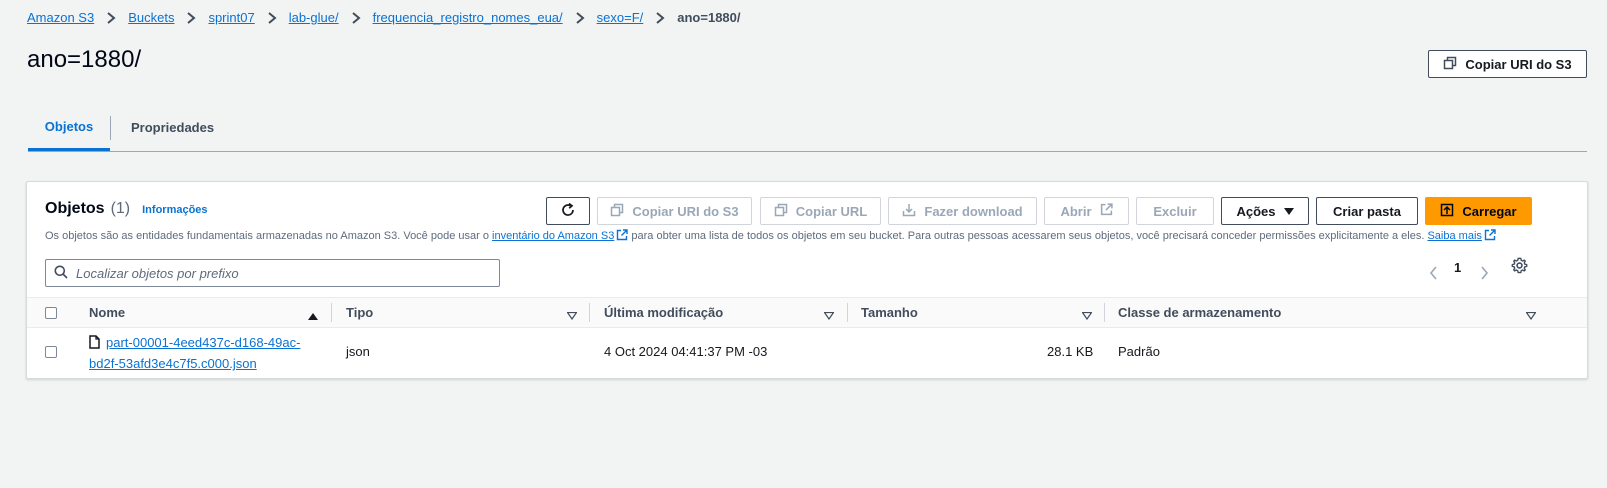 Image resolution: width=1607 pixels, height=488 pixels. What do you see at coordinates (203, 342) in the screenshot?
I see `object-name-line-1: part-00001-4eed437c-d168-49ac-` at bounding box center [203, 342].